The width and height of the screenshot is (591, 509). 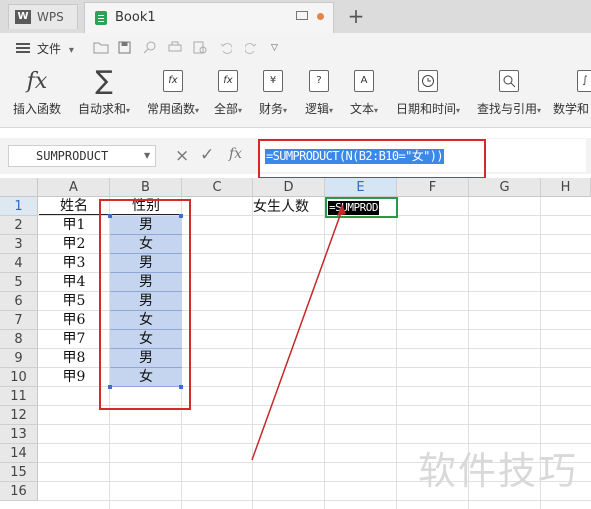 What do you see at coordinates (297, 335) in the screenshot?
I see `arrow-line` at bounding box center [297, 335].